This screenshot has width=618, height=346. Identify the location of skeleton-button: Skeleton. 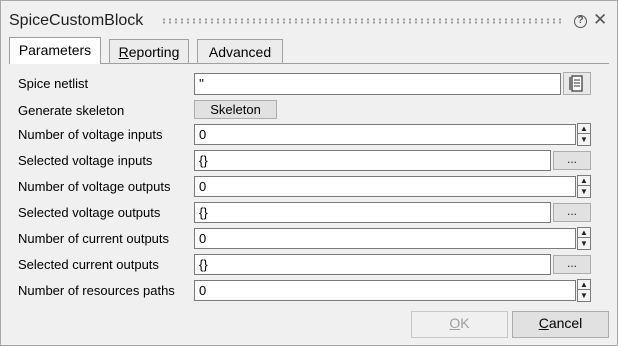
(235, 109).